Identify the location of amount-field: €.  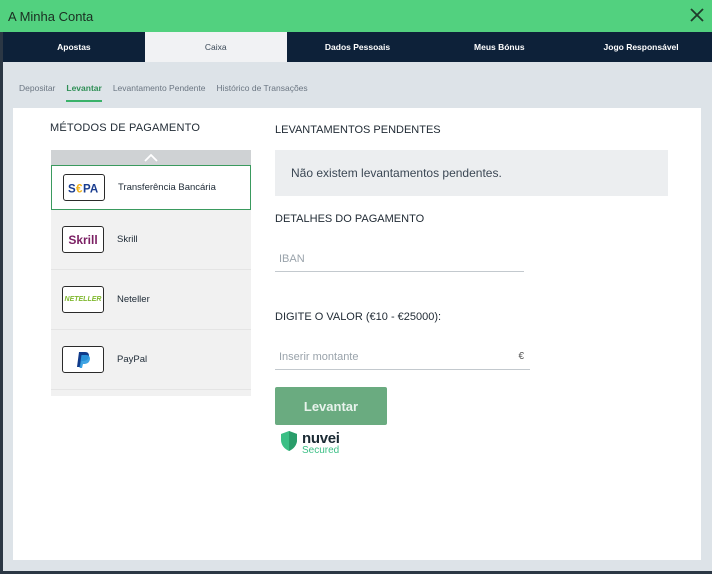
(402, 358).